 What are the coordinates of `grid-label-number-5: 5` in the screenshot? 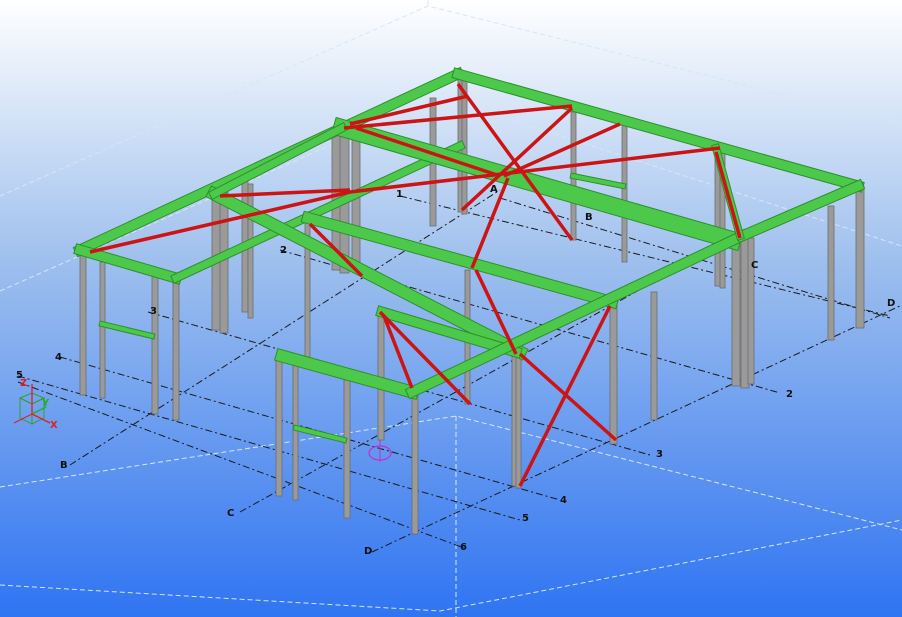 It's located at (525, 518).